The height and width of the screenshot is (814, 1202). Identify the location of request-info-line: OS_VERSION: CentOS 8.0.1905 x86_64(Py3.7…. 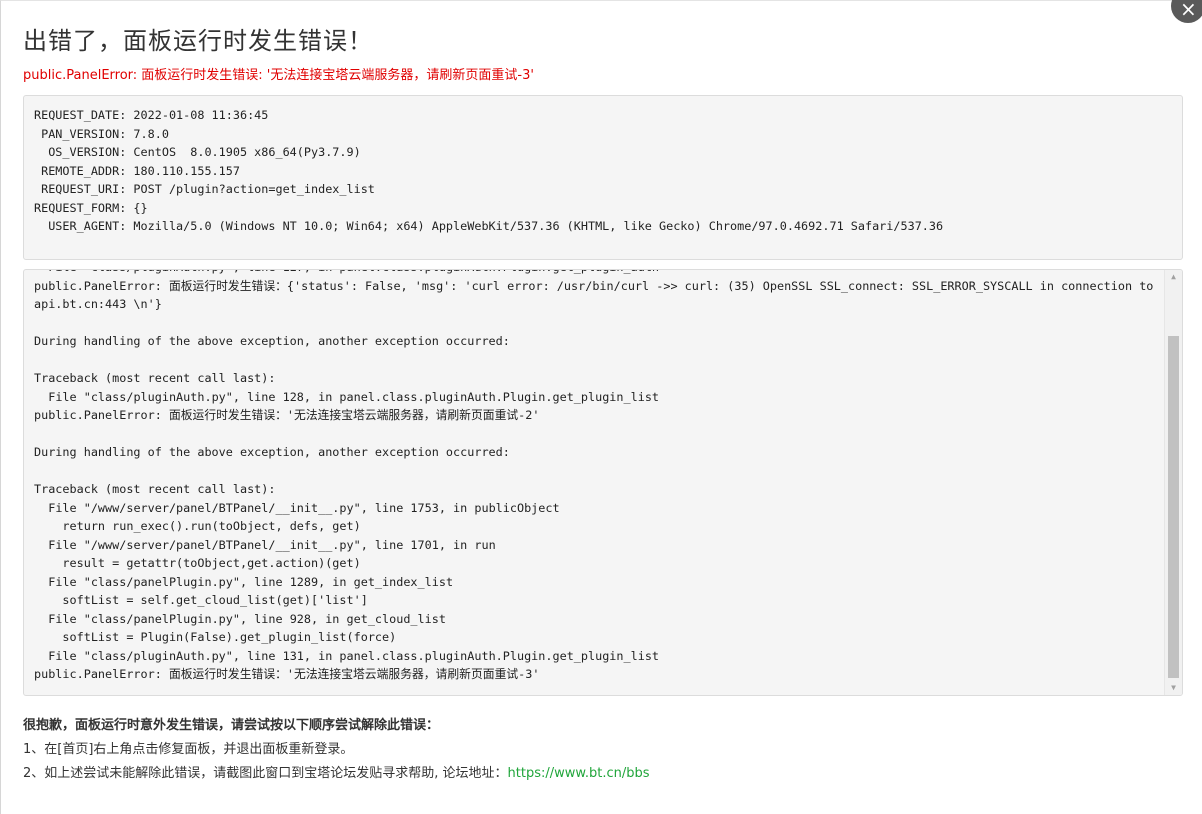
(197, 152).